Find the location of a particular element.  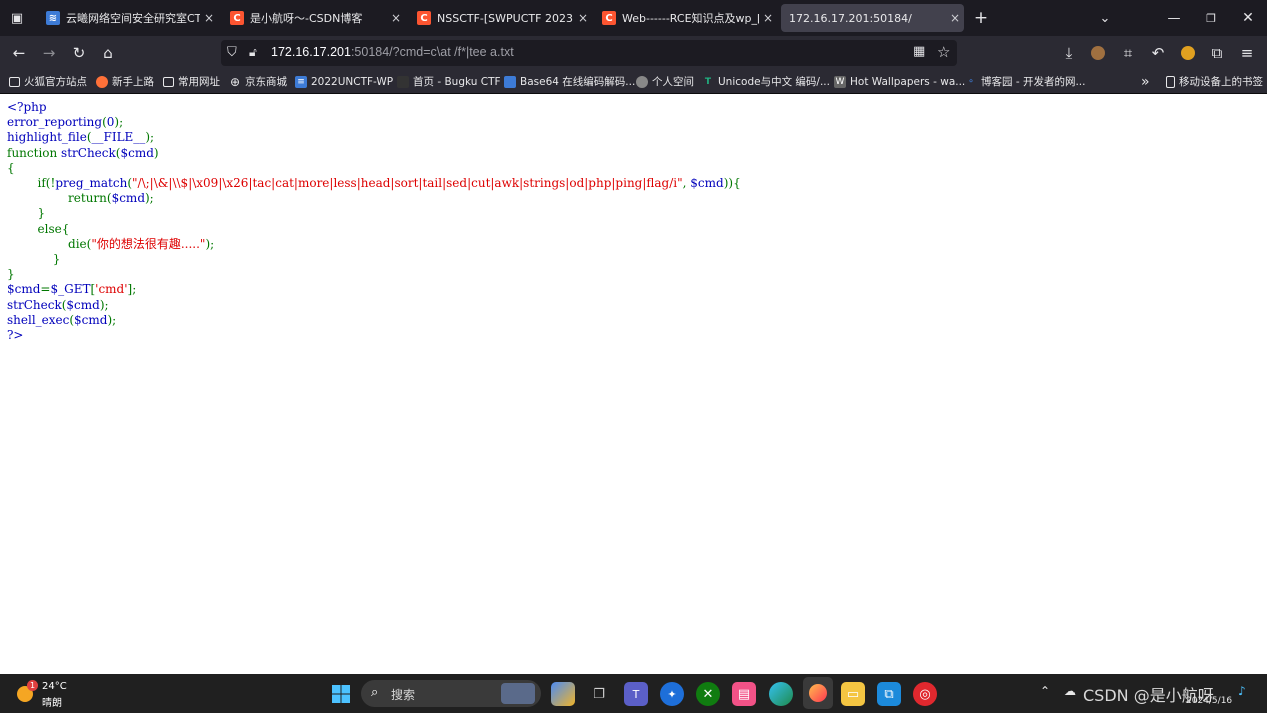

bookmark-item: ≡ 2022UNCTF-WP is located at coordinates (344, 81).